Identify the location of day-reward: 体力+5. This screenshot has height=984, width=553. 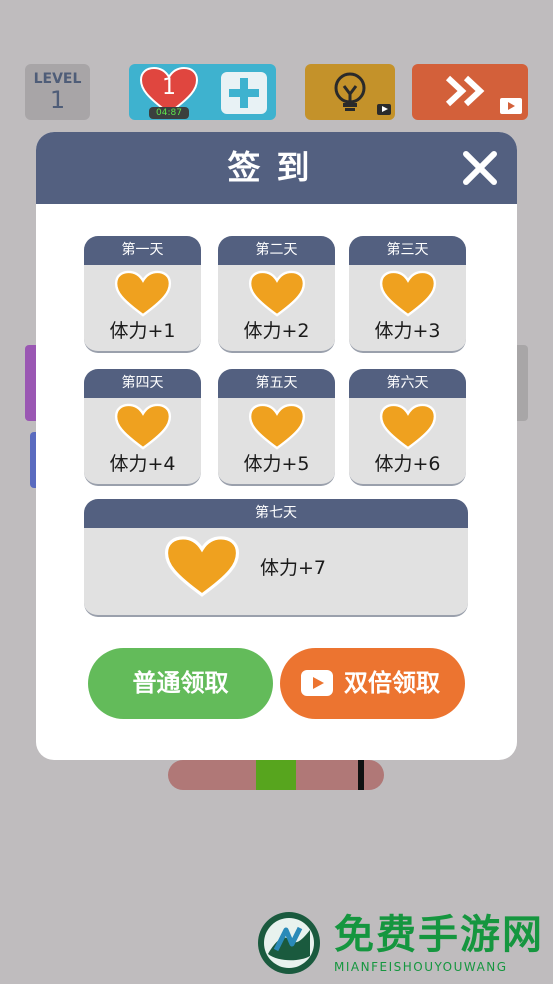
(276, 464).